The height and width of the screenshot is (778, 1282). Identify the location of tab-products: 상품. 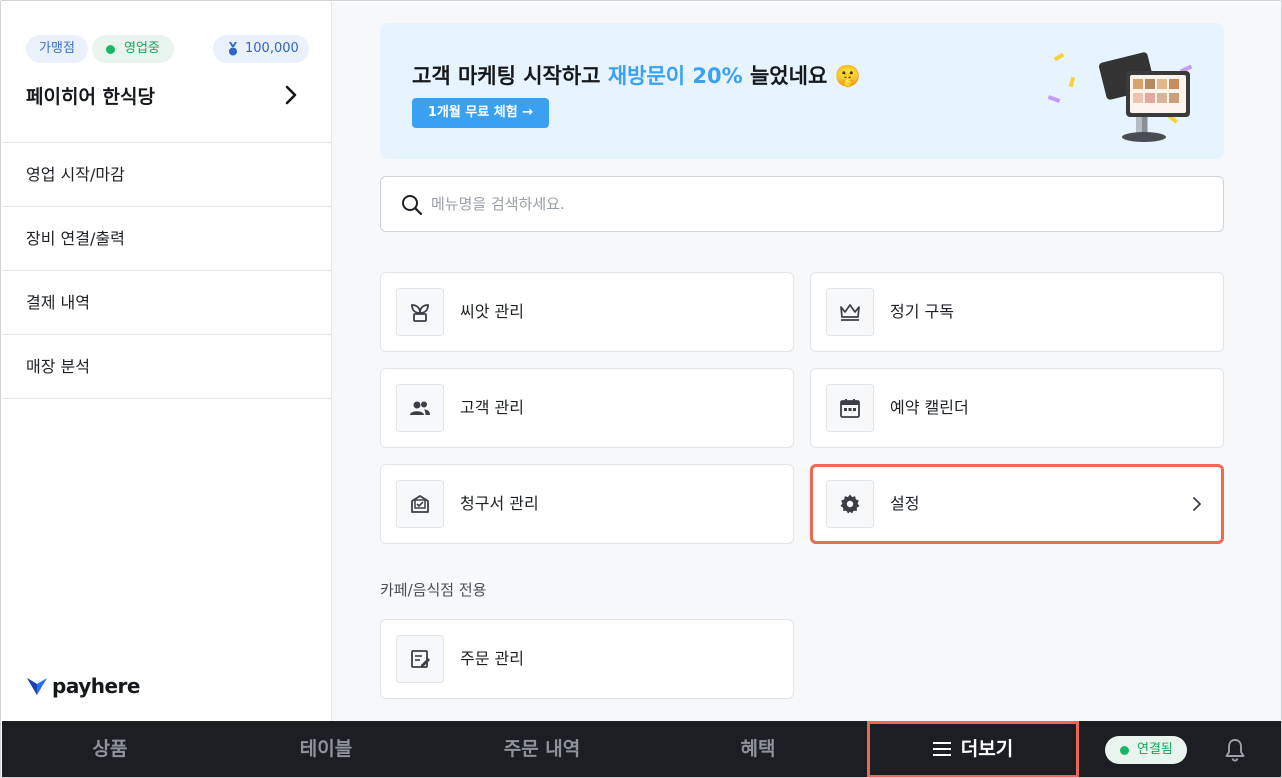
(110, 749).